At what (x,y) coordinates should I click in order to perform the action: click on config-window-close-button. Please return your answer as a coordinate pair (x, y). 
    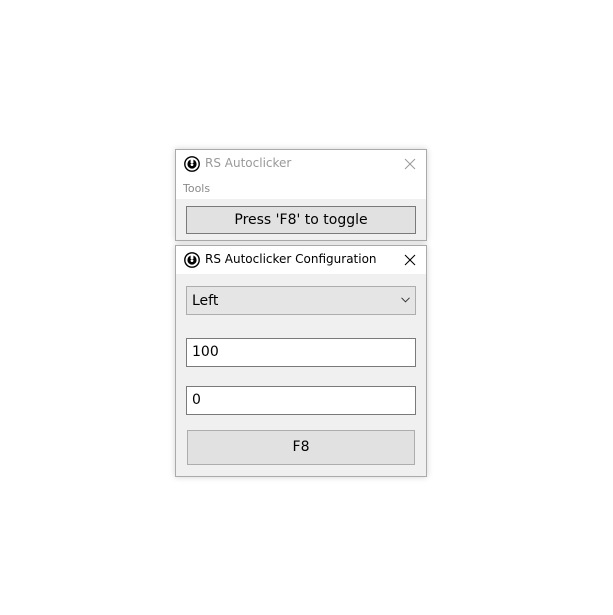
    Looking at the image, I should click on (410, 260).